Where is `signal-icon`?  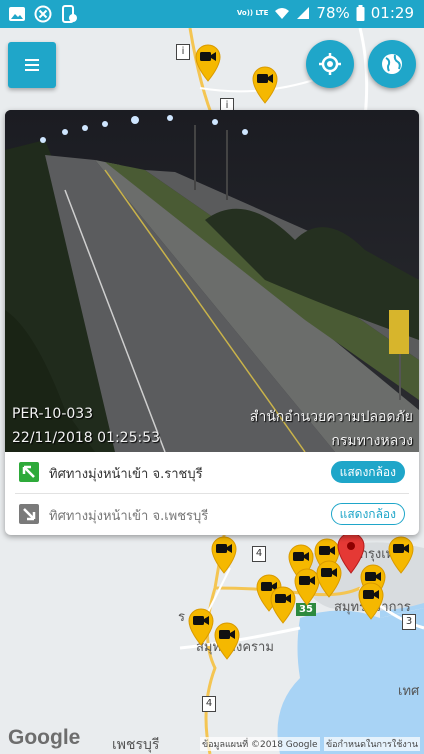
signal-icon is located at coordinates (303, 13).